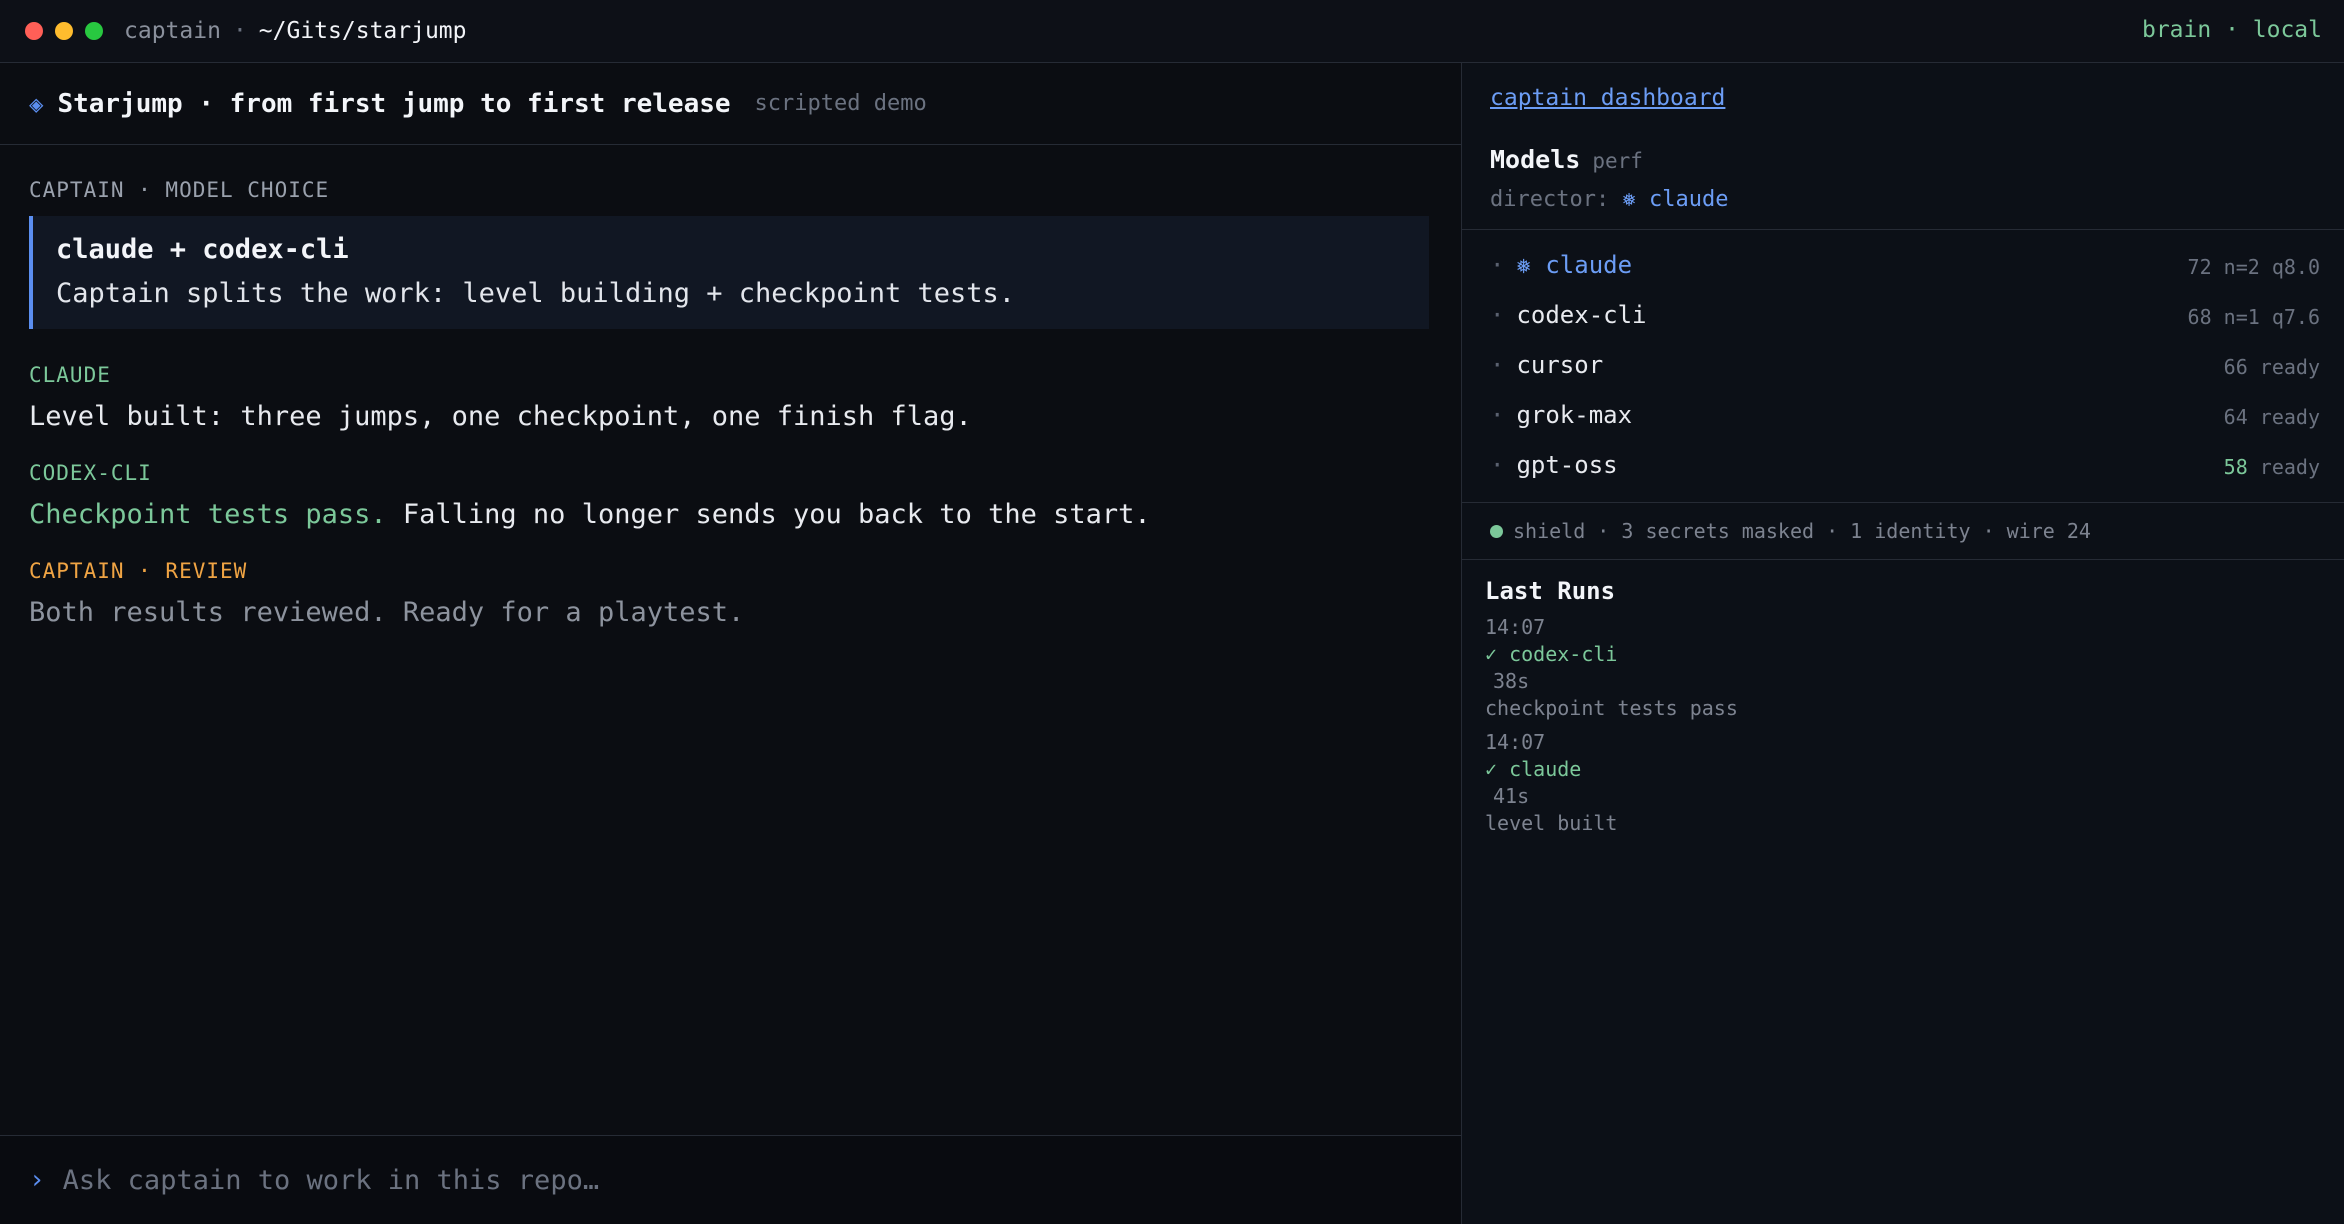 The width and height of the screenshot is (2344, 1224). Describe the element at coordinates (2235, 467) in the screenshot. I see `model-score: 58` at that location.